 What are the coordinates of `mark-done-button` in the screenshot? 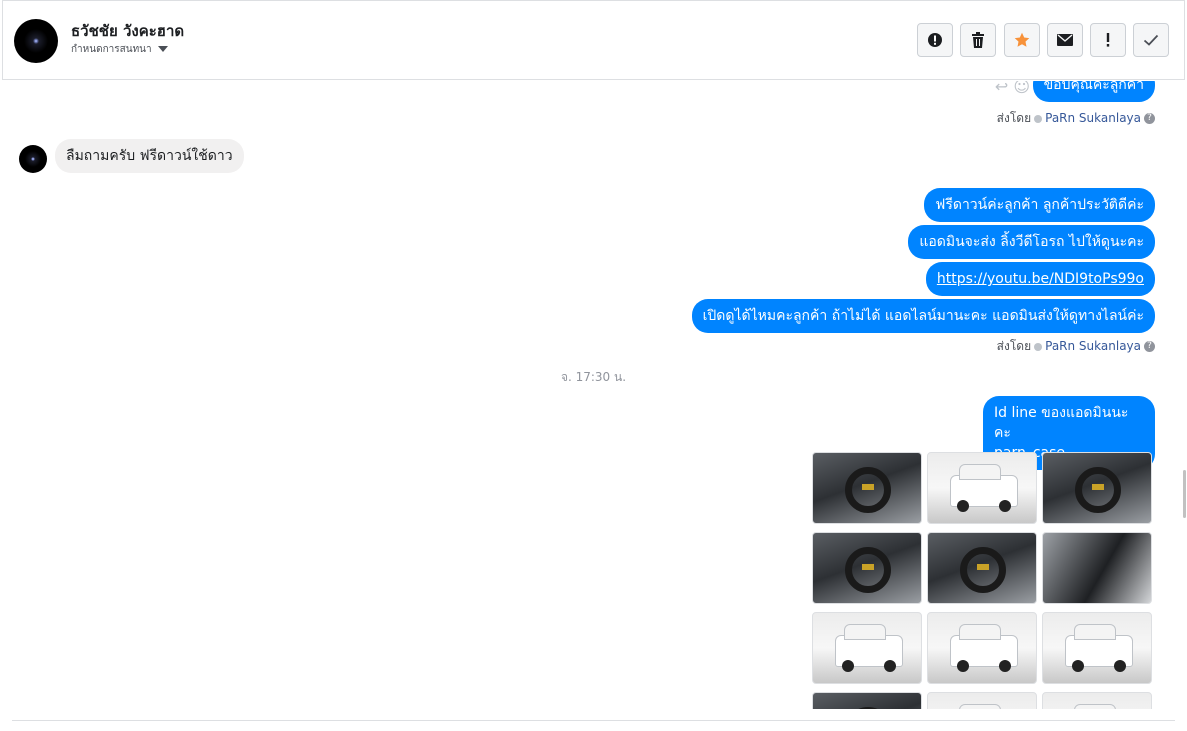 It's located at (1151, 40).